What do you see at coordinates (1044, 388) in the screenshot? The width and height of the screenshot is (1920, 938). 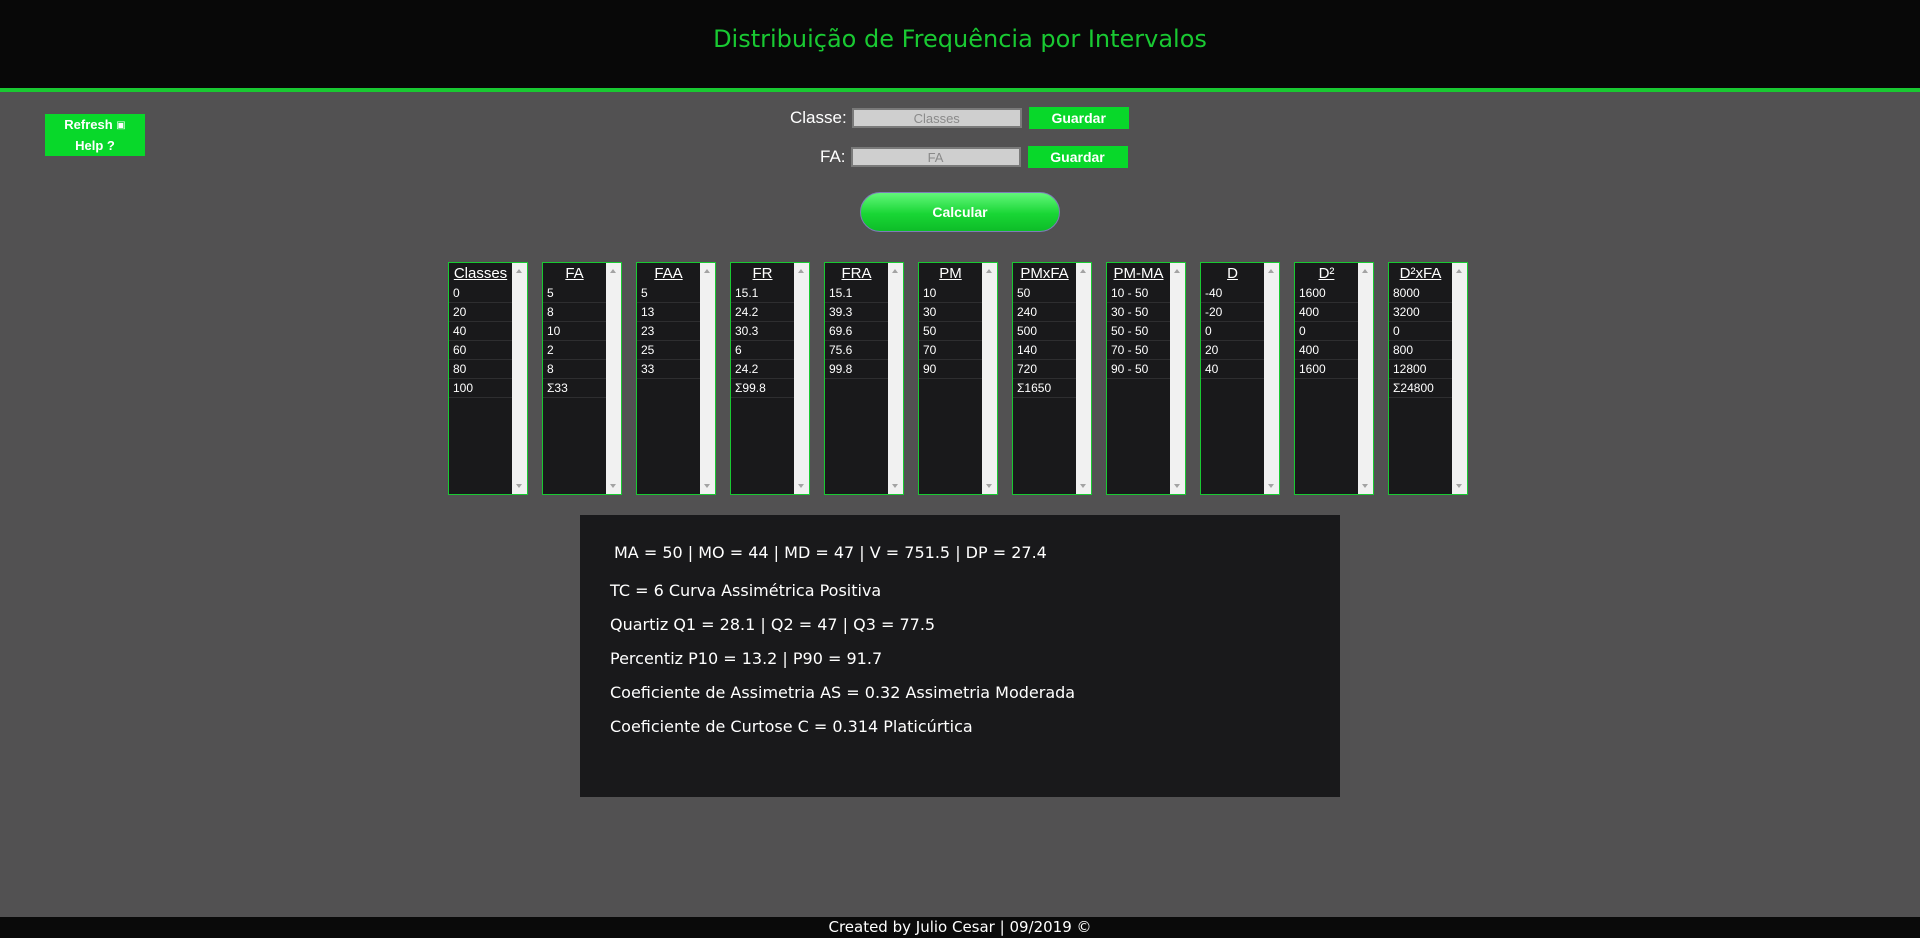 I see `column-cell: Σ1650` at bounding box center [1044, 388].